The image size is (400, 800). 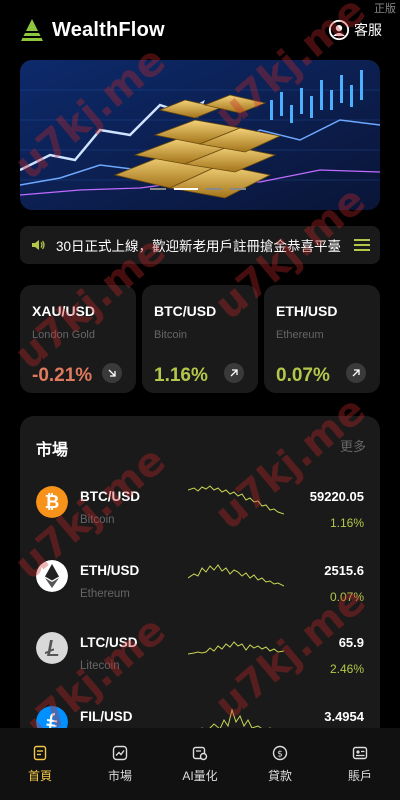 What do you see at coordinates (40, 764) in the screenshot?
I see `nav-home: 首頁` at bounding box center [40, 764].